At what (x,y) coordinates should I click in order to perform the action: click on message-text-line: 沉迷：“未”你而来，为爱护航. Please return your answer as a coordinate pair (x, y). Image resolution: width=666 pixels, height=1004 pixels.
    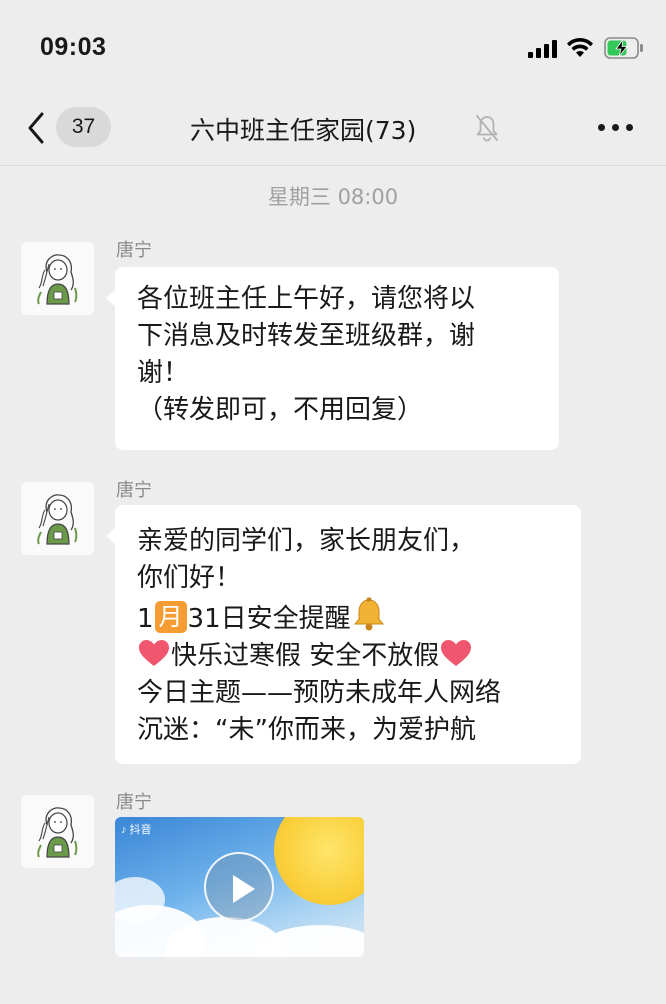
    Looking at the image, I should click on (306, 730).